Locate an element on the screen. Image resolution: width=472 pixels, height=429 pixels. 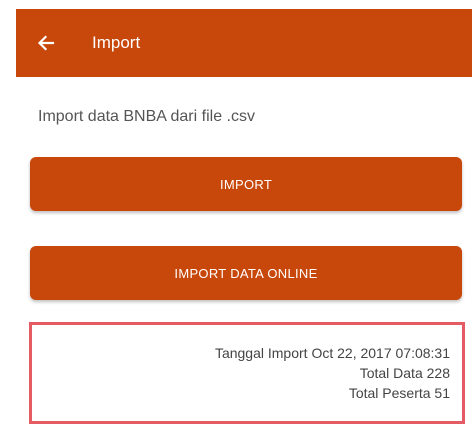
import-description: Import data BNBA dari file .csv is located at coordinates (146, 116).